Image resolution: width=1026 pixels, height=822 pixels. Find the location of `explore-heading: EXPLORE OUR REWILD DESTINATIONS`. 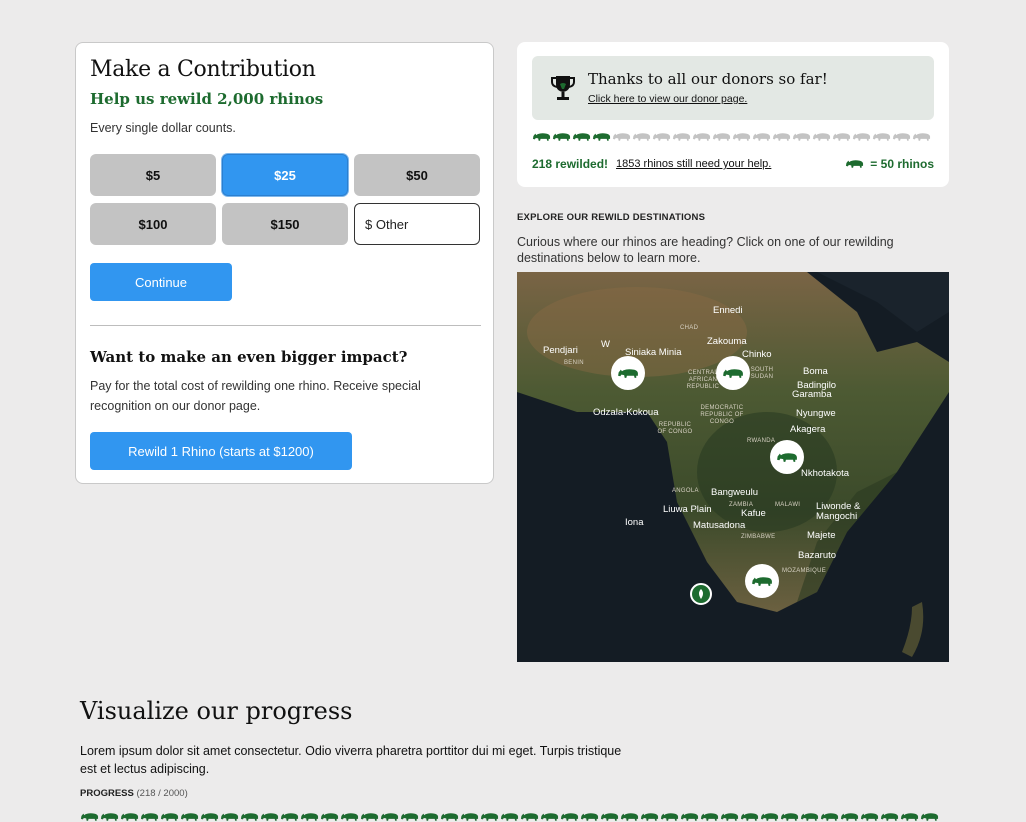

explore-heading: EXPLORE OUR REWILD DESTINATIONS is located at coordinates (611, 217).